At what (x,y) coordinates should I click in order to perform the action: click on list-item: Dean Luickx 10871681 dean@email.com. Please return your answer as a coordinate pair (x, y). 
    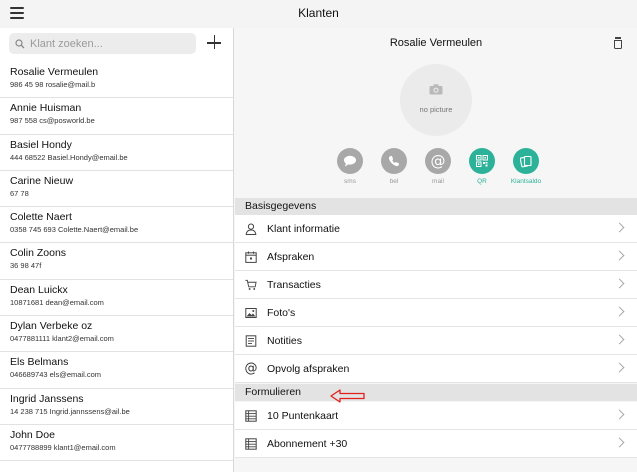
    Looking at the image, I should click on (116, 298).